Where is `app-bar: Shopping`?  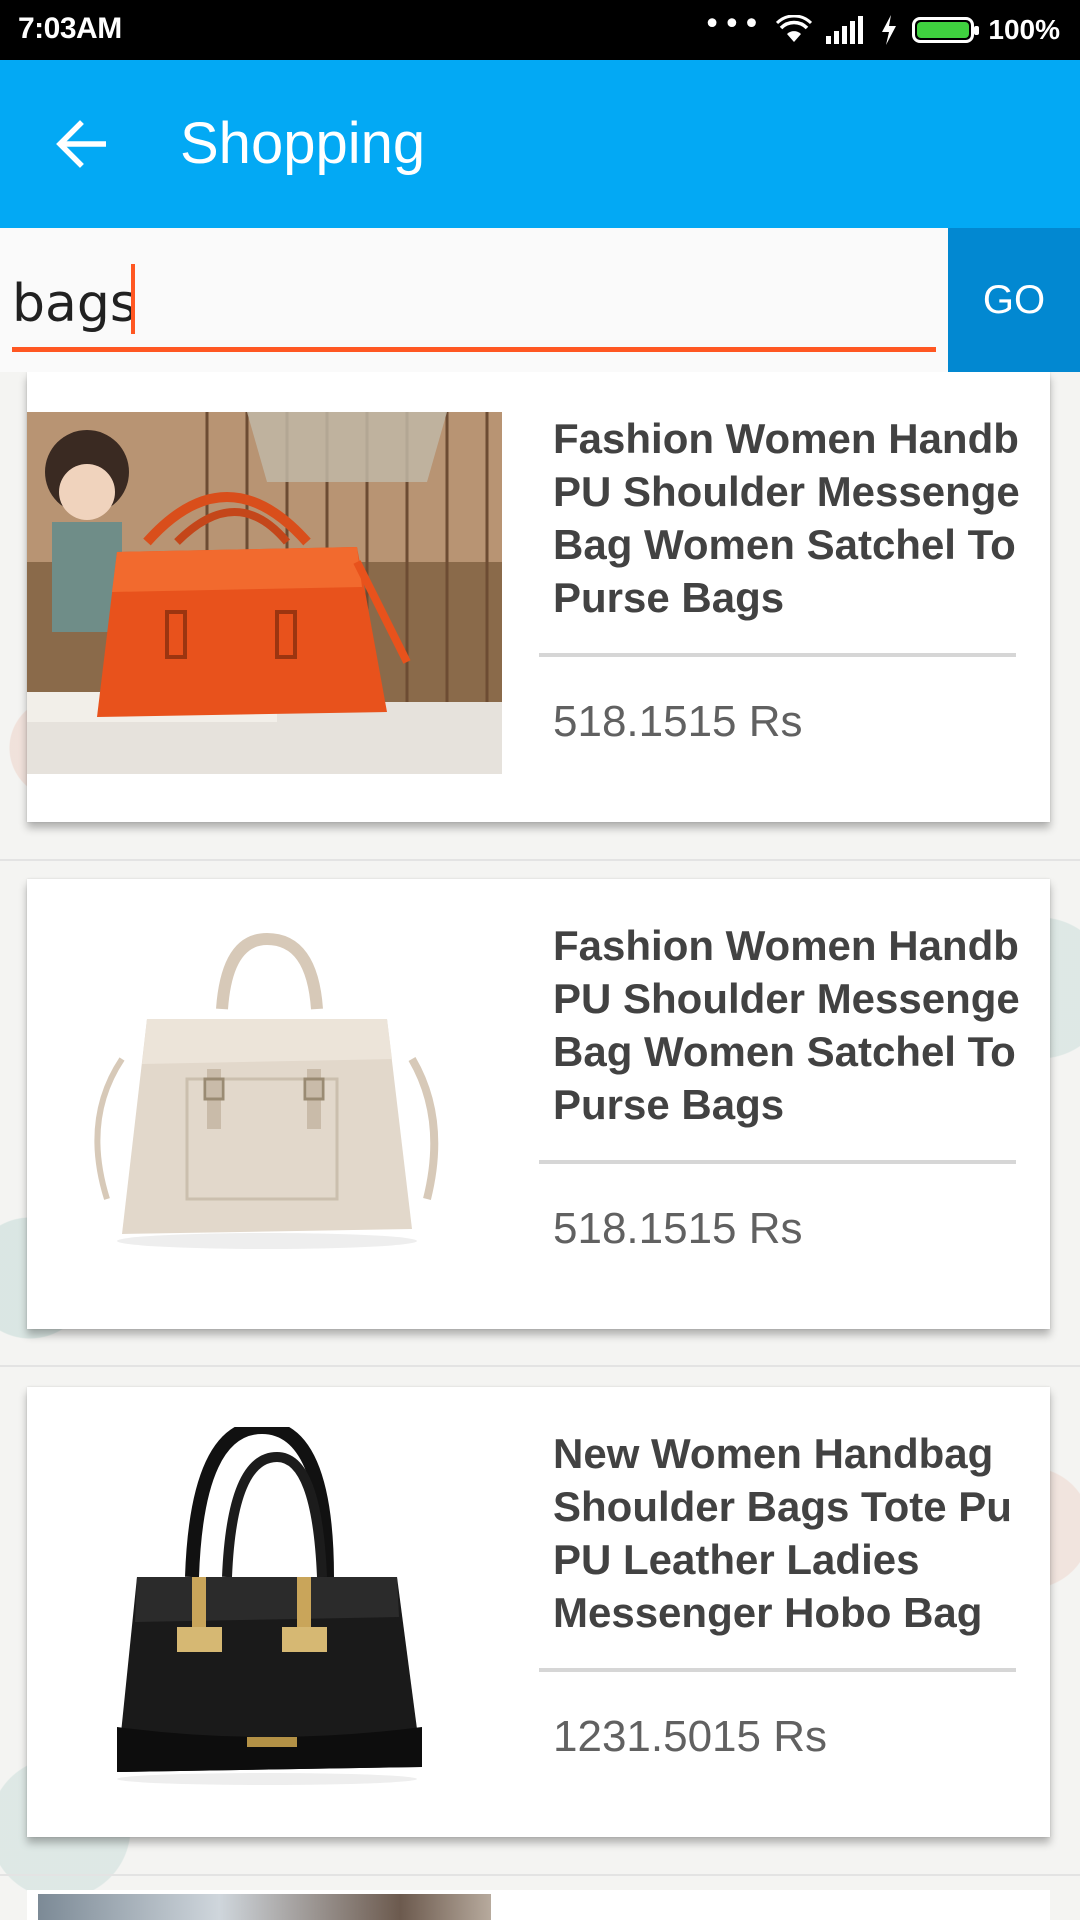 app-bar: Shopping is located at coordinates (540, 144).